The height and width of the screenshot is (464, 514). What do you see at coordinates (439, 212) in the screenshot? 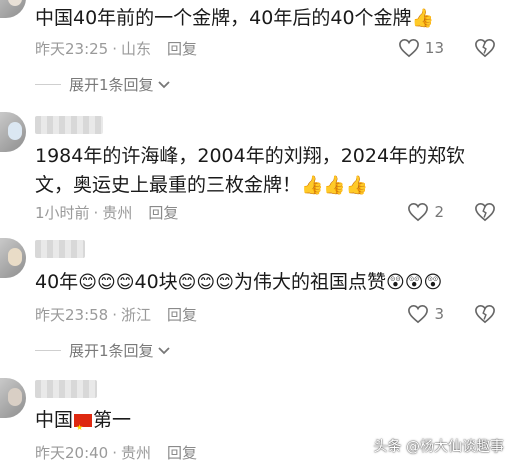
I see `like-count: 2` at bounding box center [439, 212].